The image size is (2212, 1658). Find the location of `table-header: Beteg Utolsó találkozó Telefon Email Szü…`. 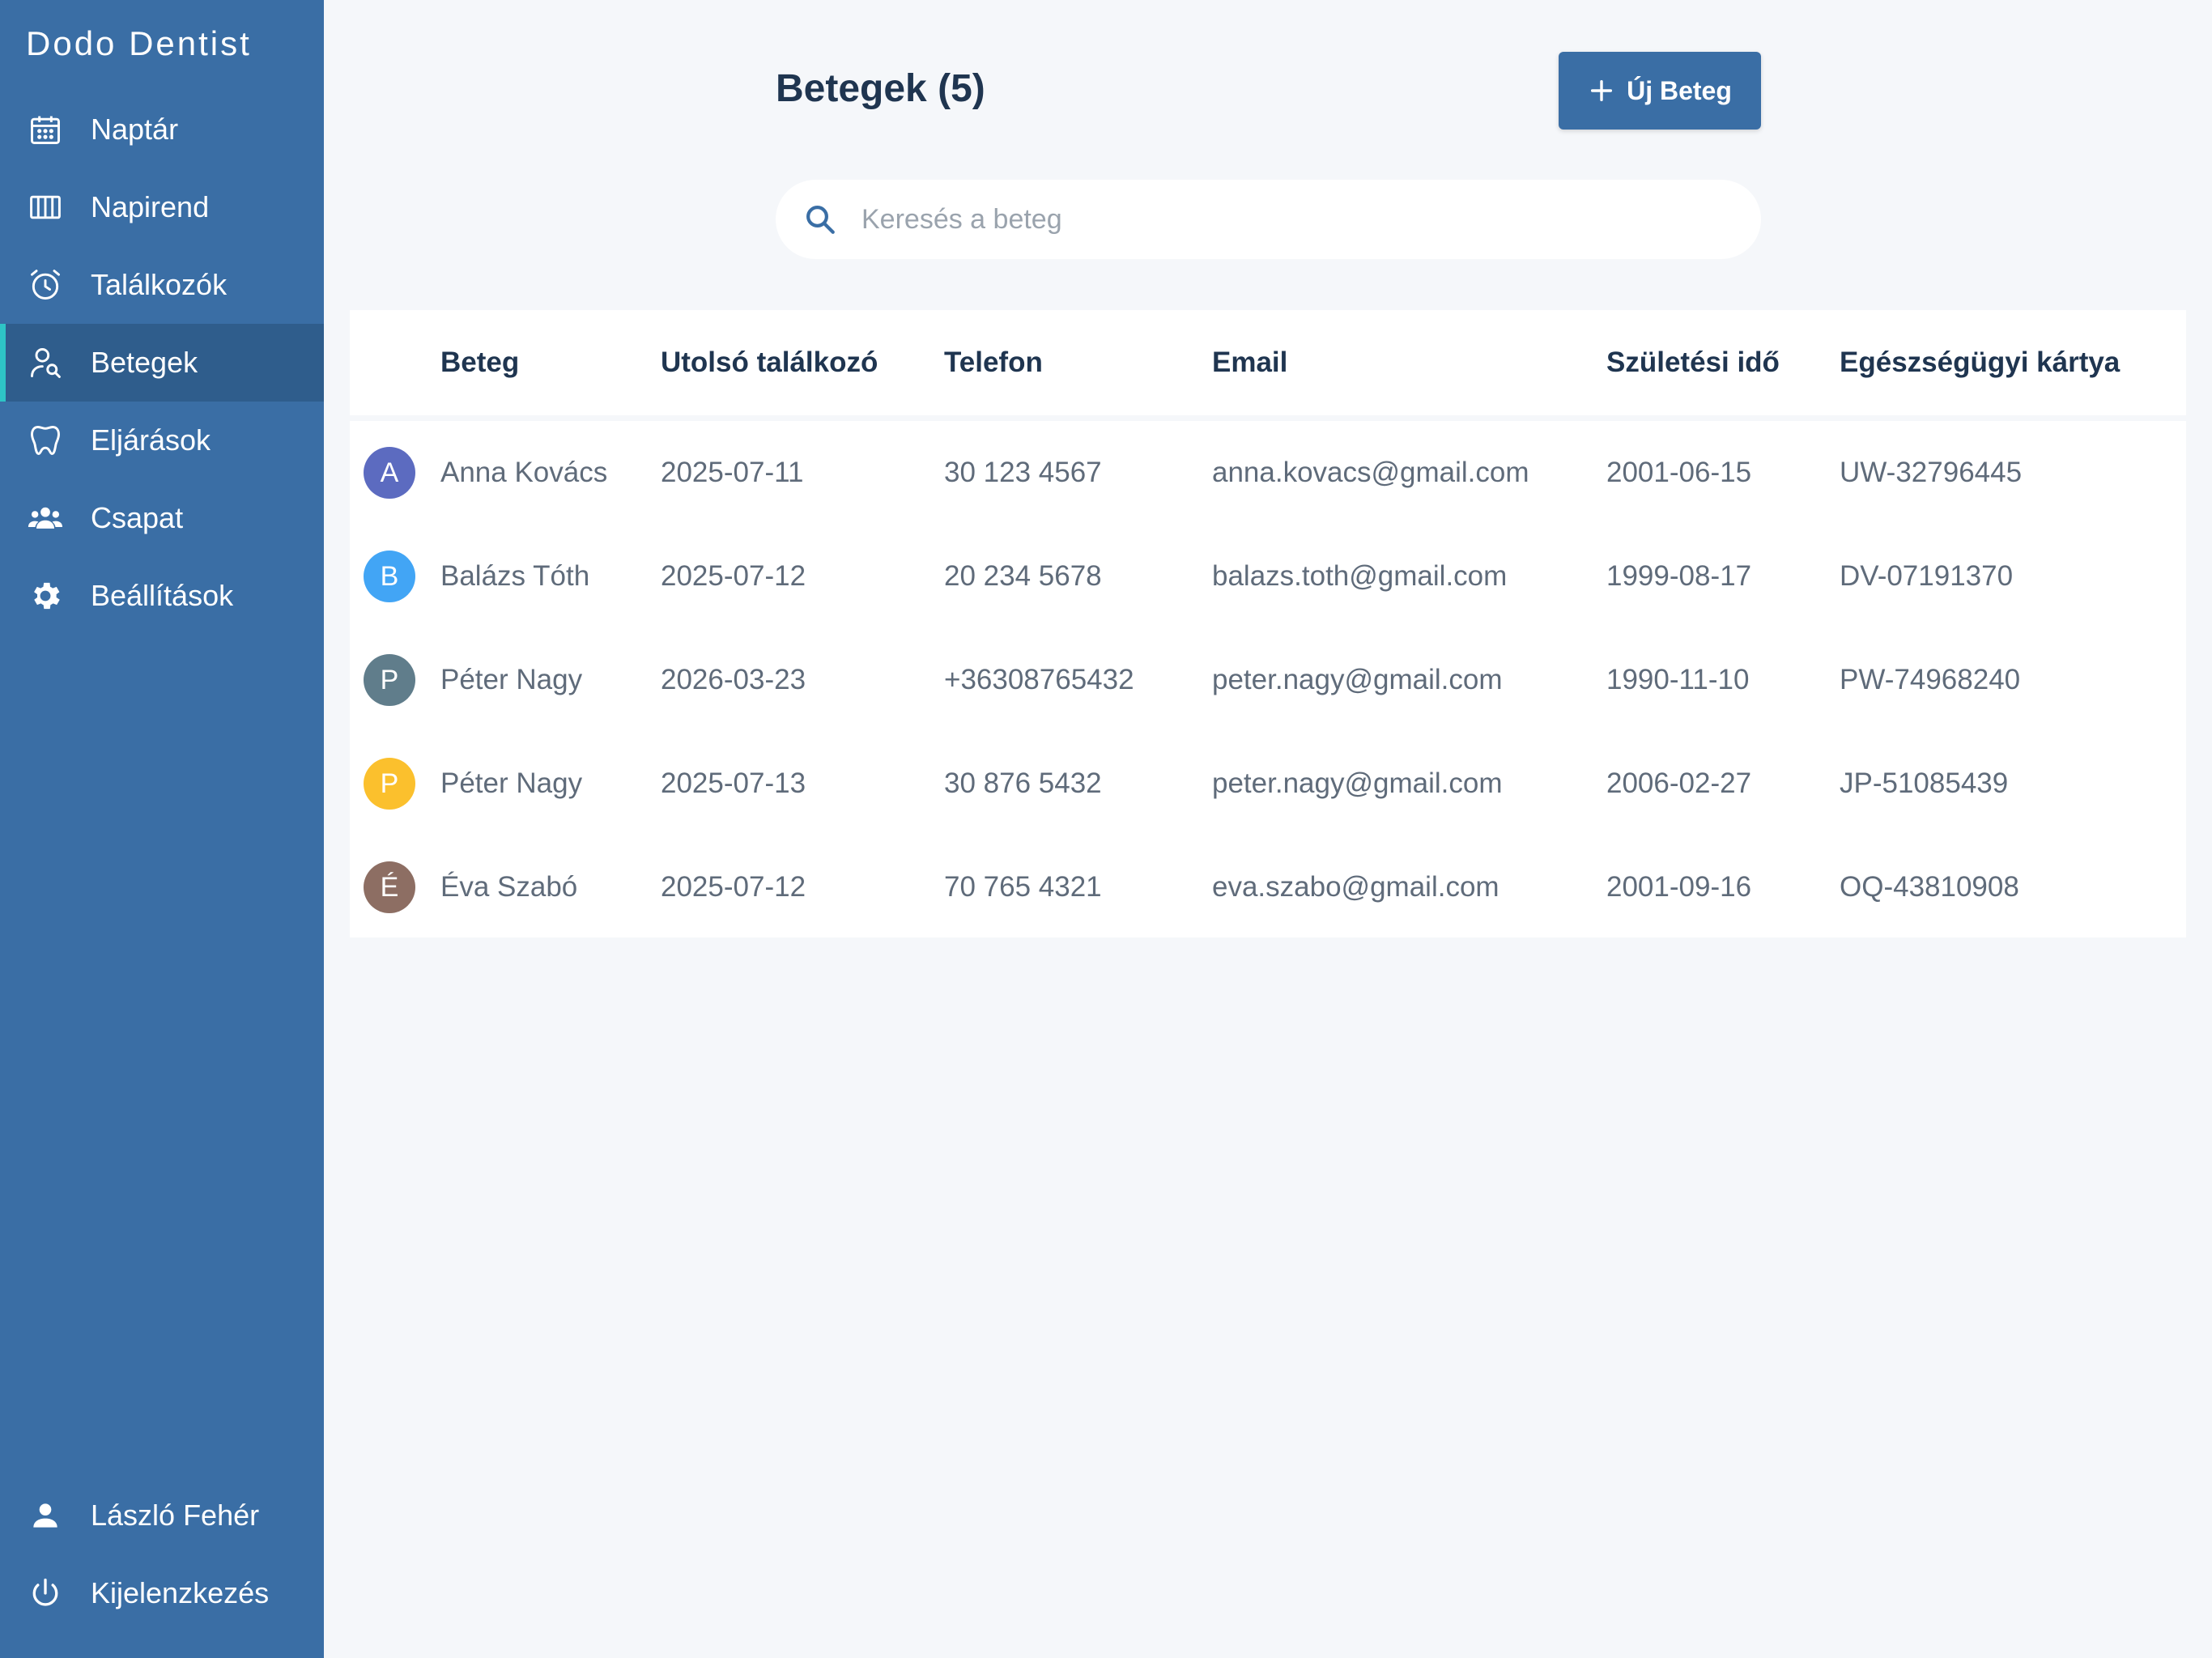

table-header: Beteg Utolsó találkozó Telefon Email Szü… is located at coordinates (1268, 362).